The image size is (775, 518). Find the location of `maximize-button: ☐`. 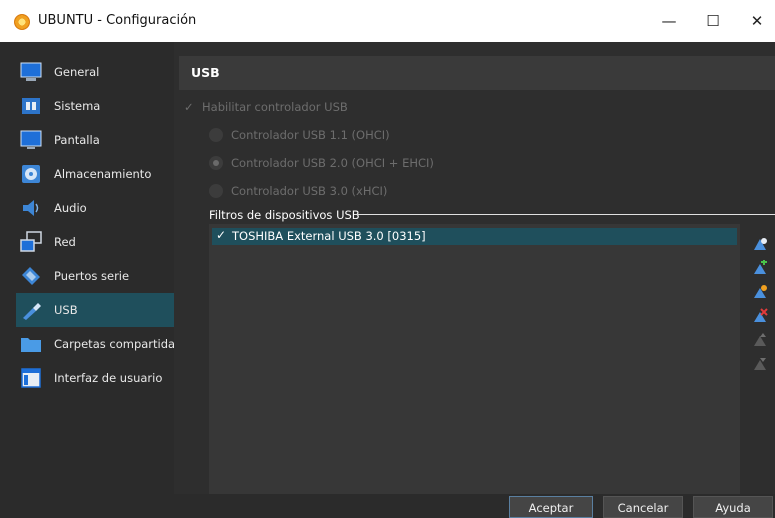

maximize-button: ☐ is located at coordinates (713, 21).